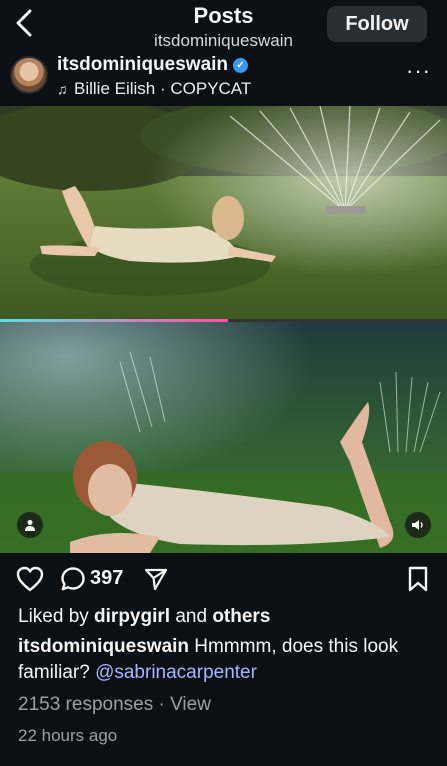  Describe the element at coordinates (418, 579) in the screenshot. I see `bookmark-icon` at that location.